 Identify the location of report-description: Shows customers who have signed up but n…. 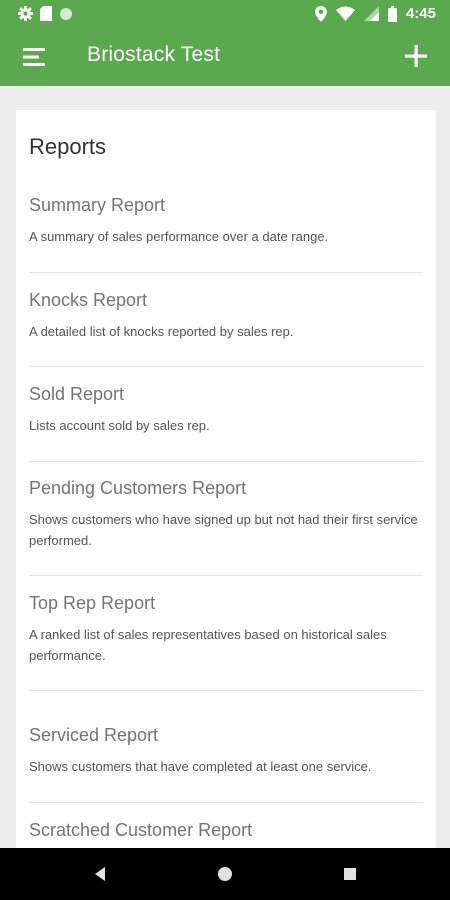
(223, 530).